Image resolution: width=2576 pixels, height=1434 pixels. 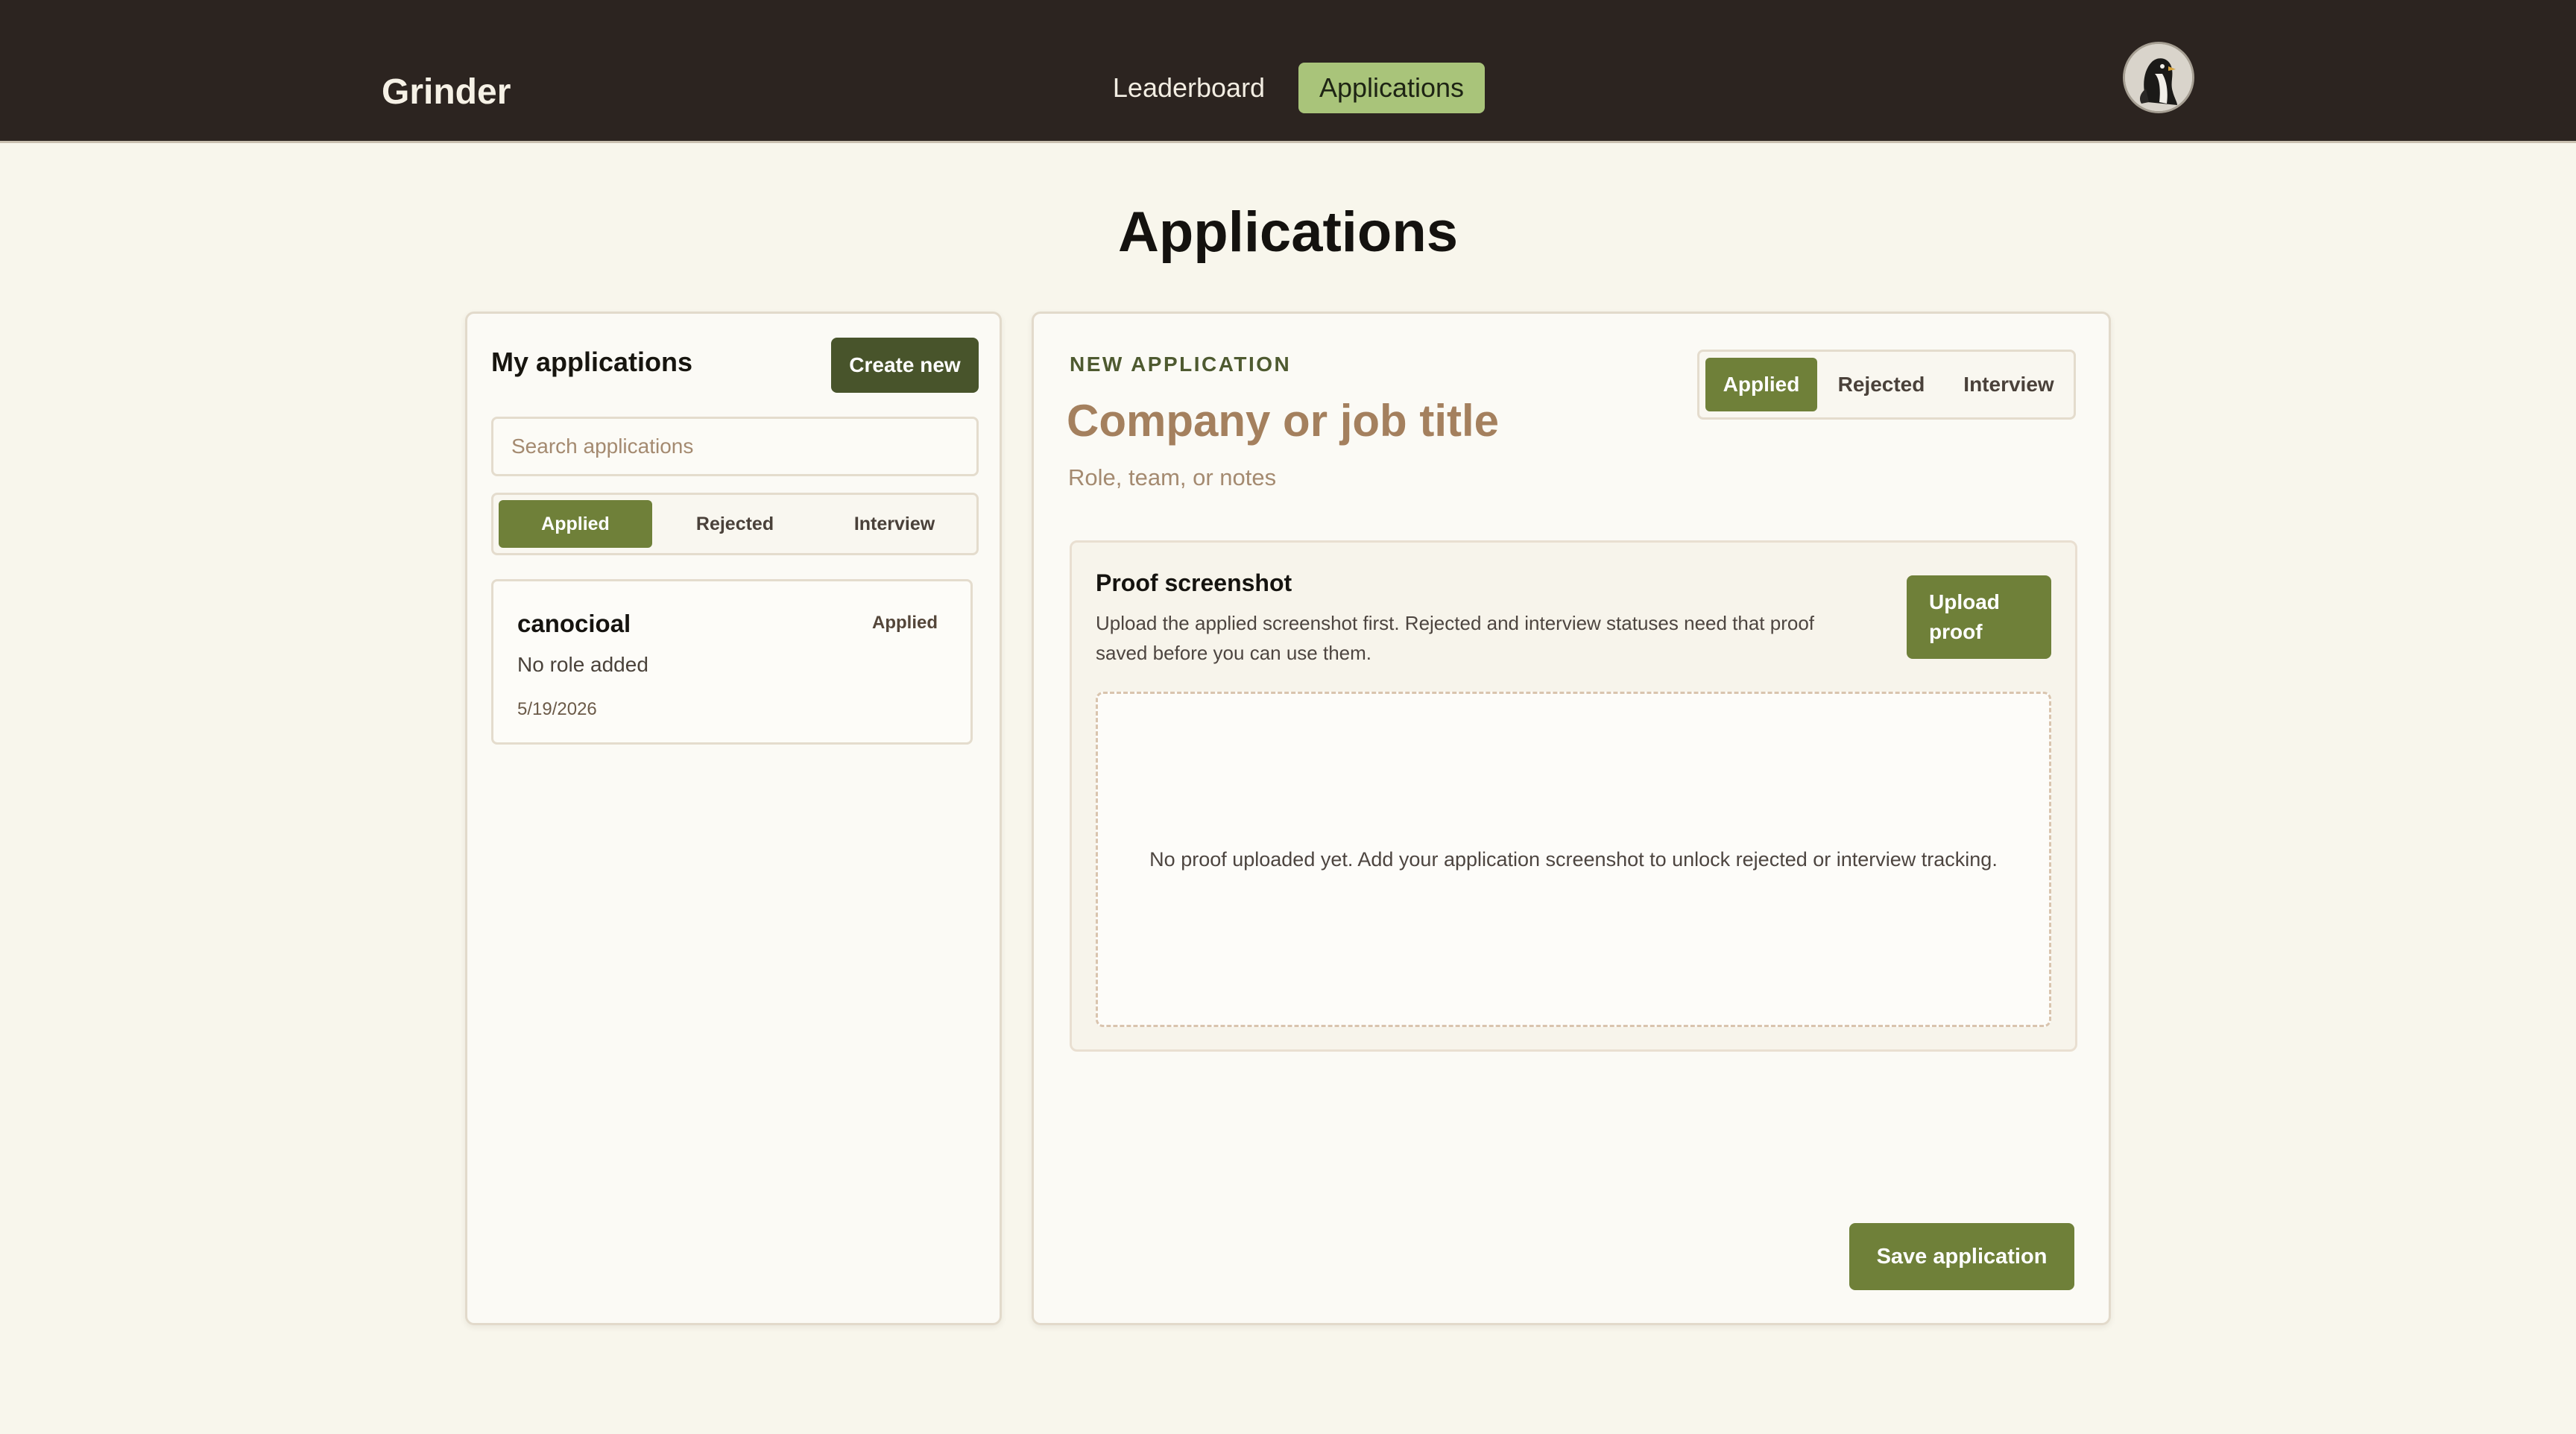 I want to click on status-selector: Applied Rejected Interview, so click(x=1886, y=385).